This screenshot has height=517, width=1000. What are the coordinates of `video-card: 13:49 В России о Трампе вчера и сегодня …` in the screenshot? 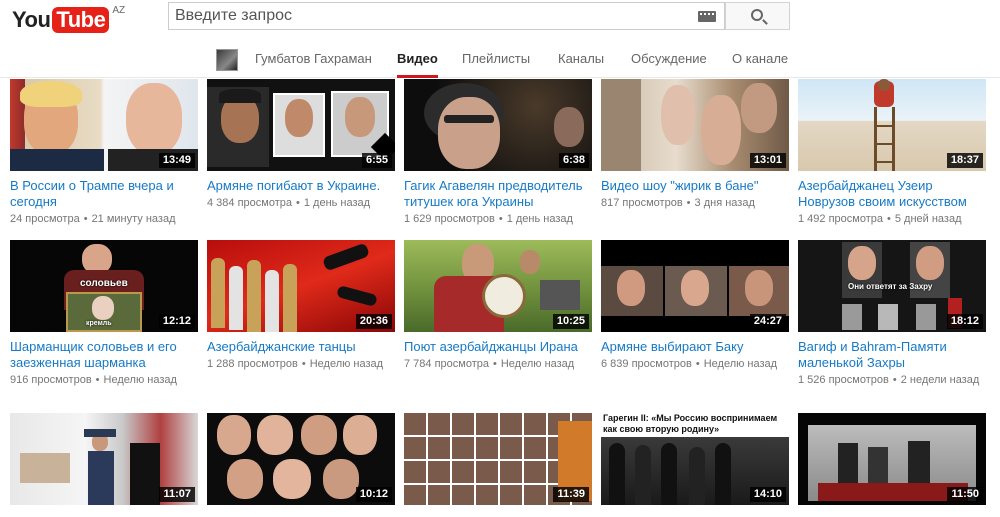 It's located at (104, 152).